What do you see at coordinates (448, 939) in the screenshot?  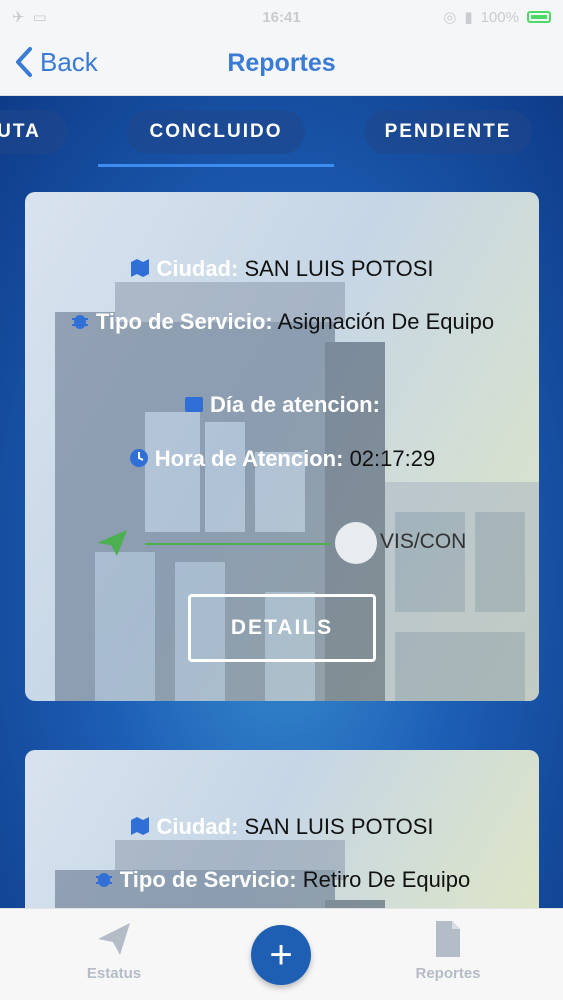 I see `document-icon` at bounding box center [448, 939].